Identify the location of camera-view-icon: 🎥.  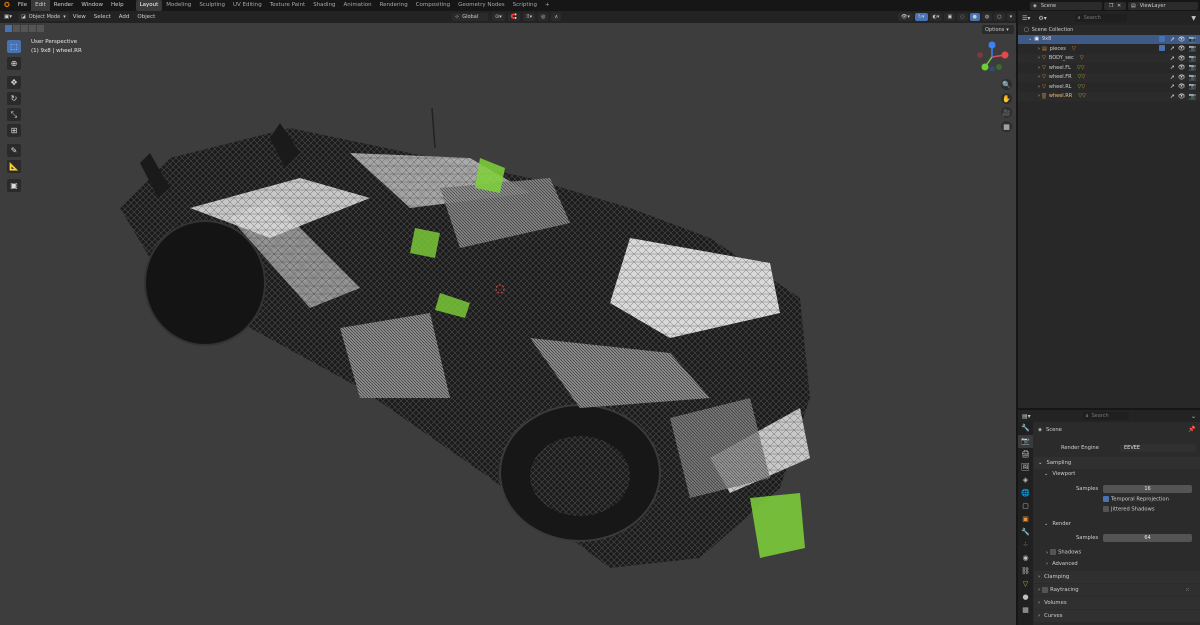
(1006, 112).